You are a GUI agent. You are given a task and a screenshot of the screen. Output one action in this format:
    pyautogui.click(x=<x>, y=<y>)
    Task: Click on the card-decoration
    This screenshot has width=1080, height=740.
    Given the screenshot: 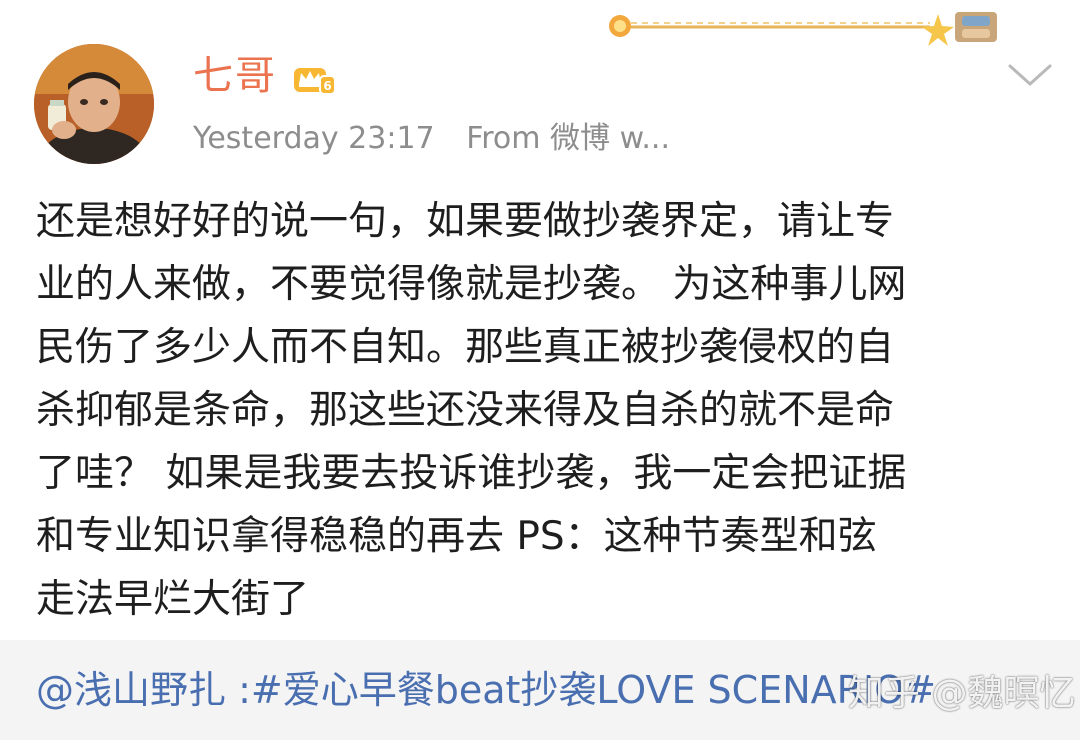 What is the action you would take?
    pyautogui.click(x=803, y=29)
    